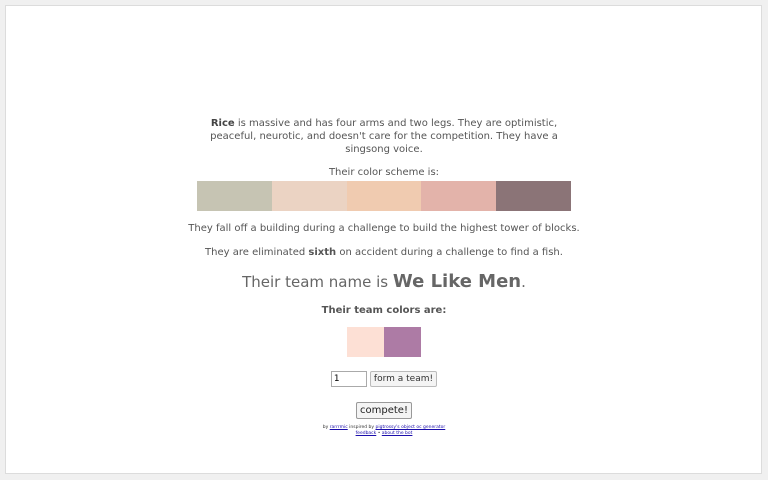 The image size is (768, 480). What do you see at coordinates (348, 379) in the screenshot?
I see `team-count-input` at bounding box center [348, 379].